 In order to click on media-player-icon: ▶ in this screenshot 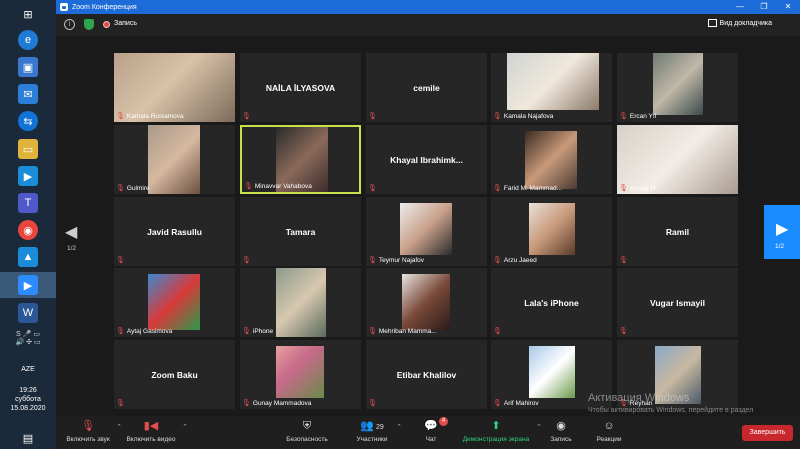, I will do `click(28, 176)`.